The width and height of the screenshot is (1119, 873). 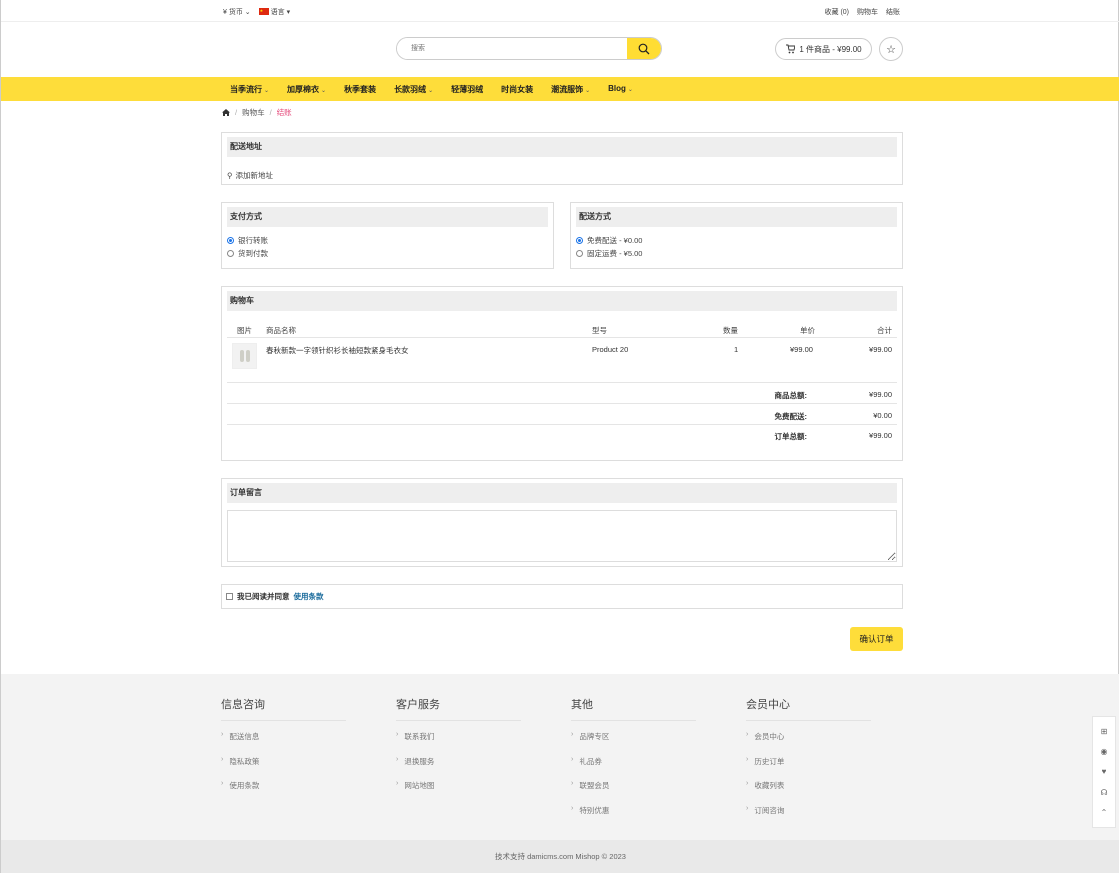 I want to click on summary-value: ¥99.00, so click(x=880, y=394).